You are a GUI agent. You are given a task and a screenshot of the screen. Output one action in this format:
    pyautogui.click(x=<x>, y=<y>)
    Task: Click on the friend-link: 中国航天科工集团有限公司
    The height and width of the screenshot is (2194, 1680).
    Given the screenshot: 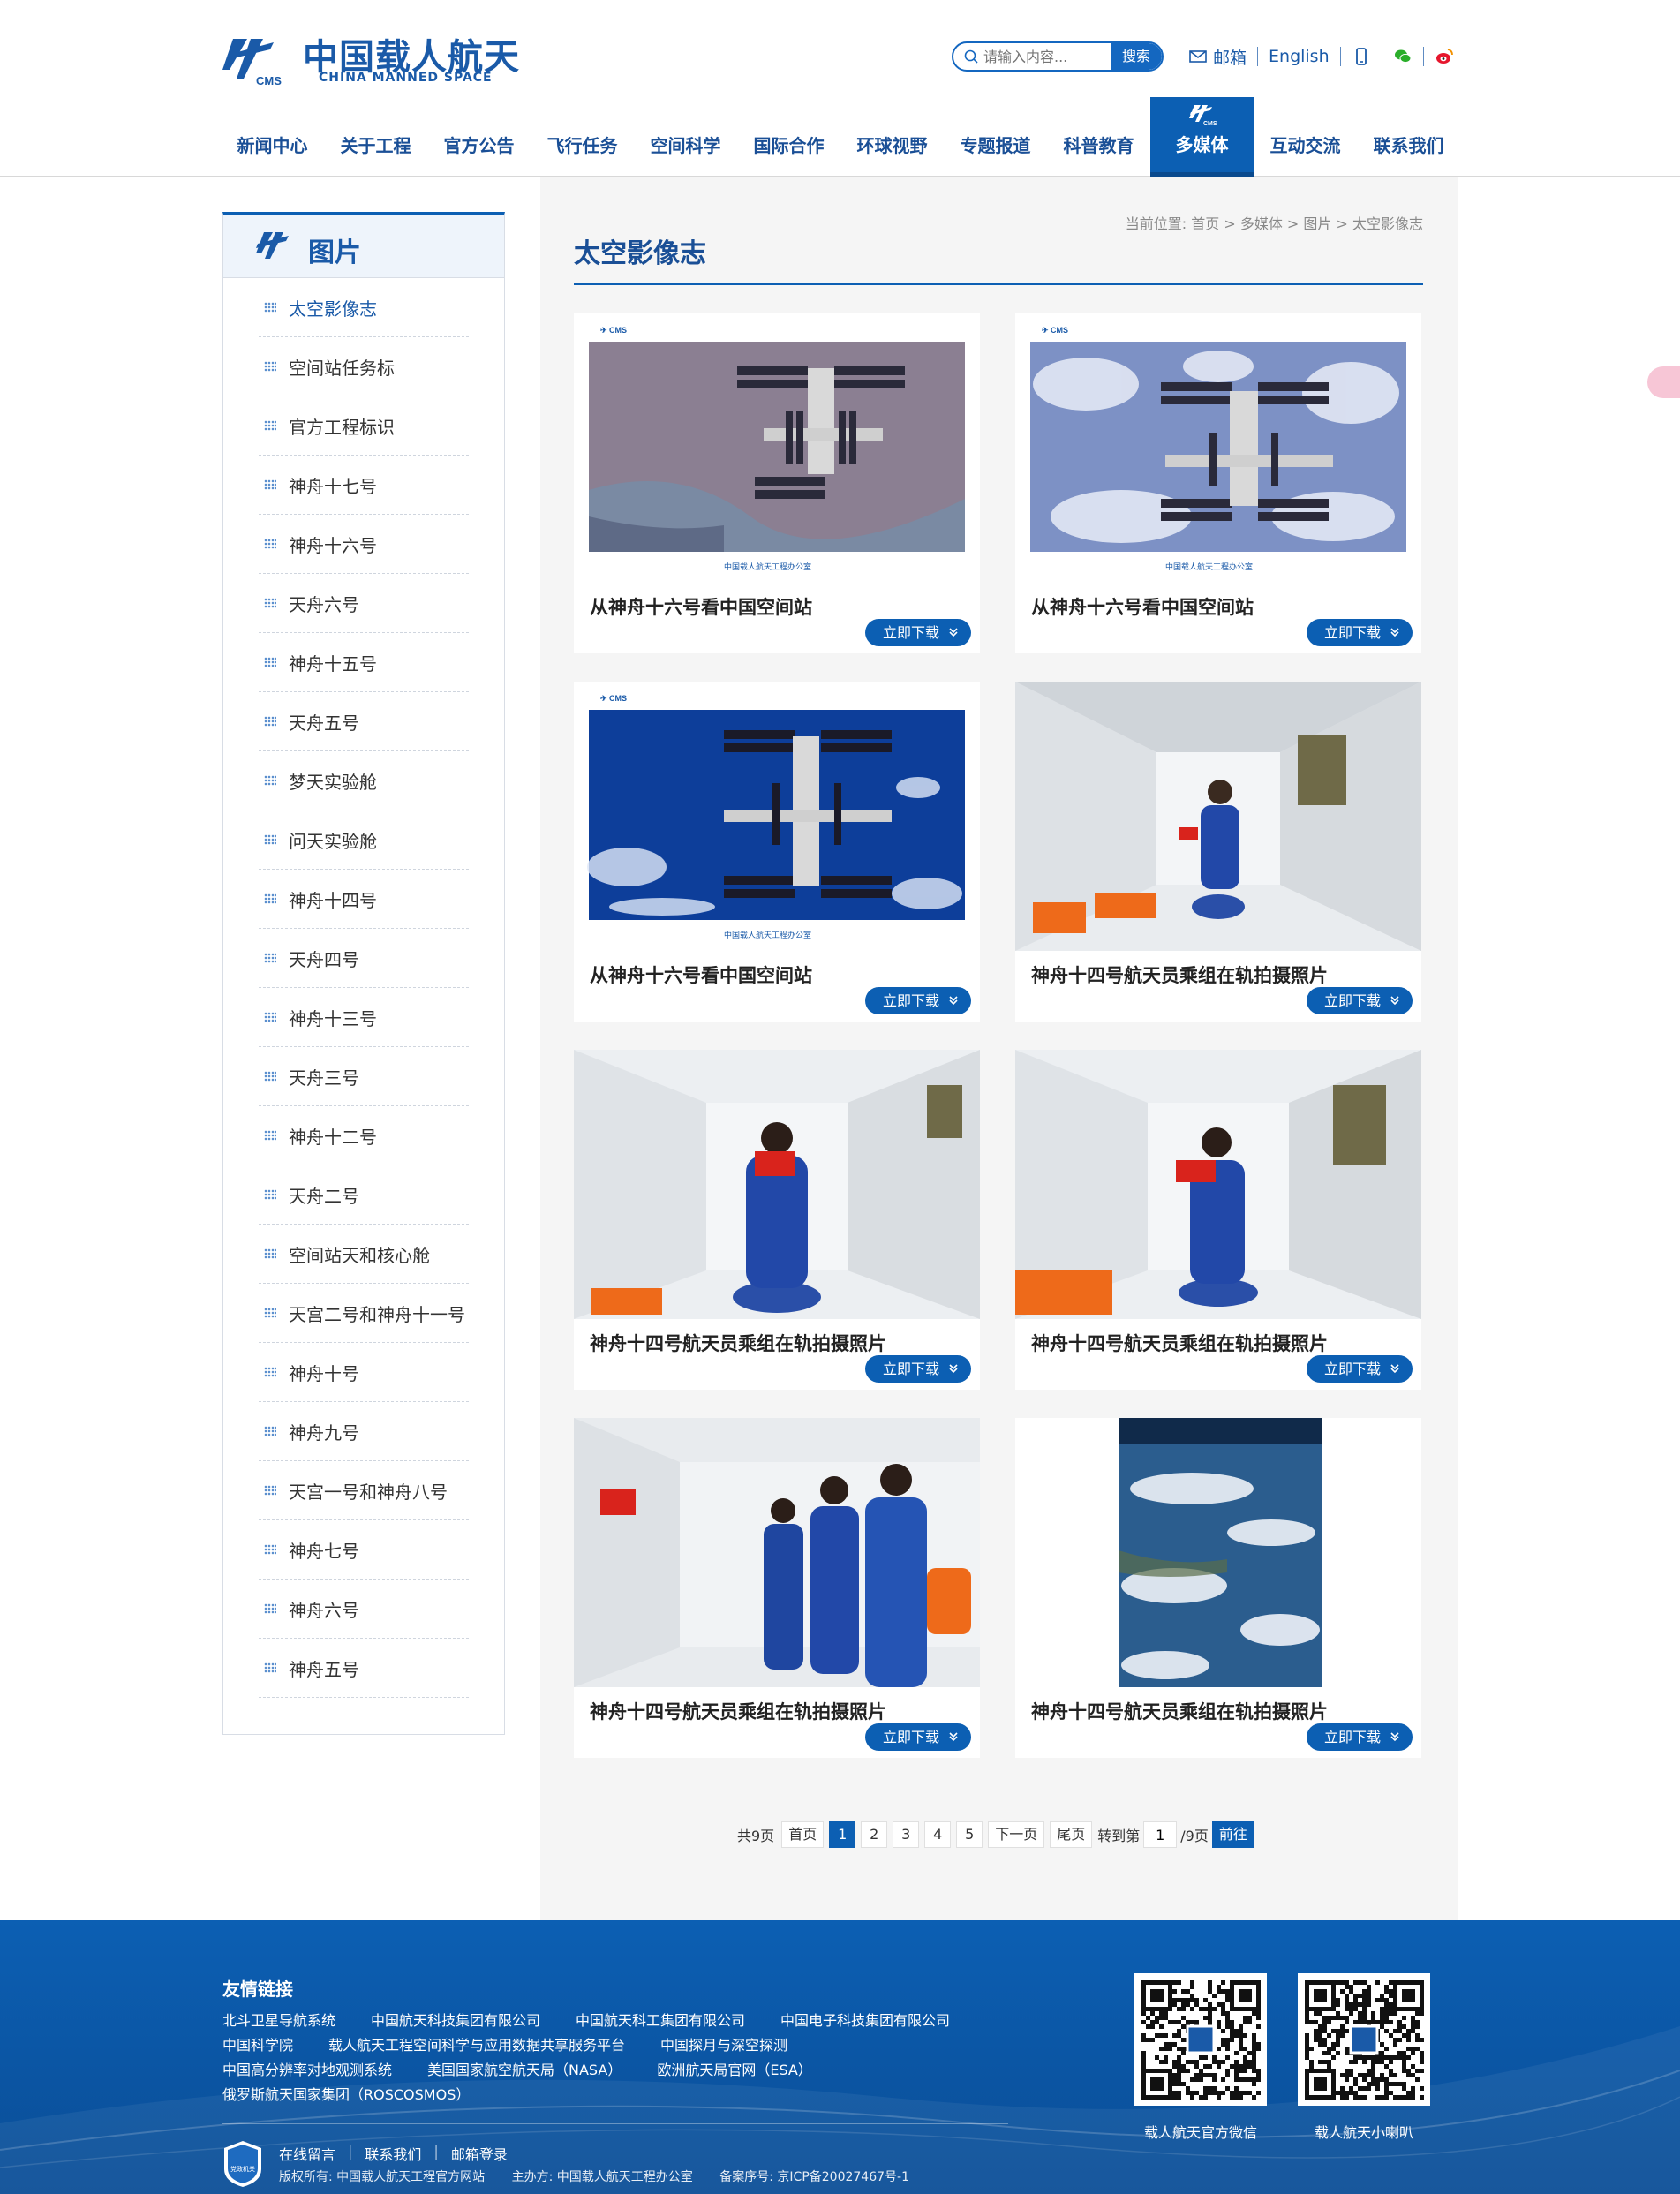 What is the action you would take?
    pyautogui.click(x=660, y=2021)
    